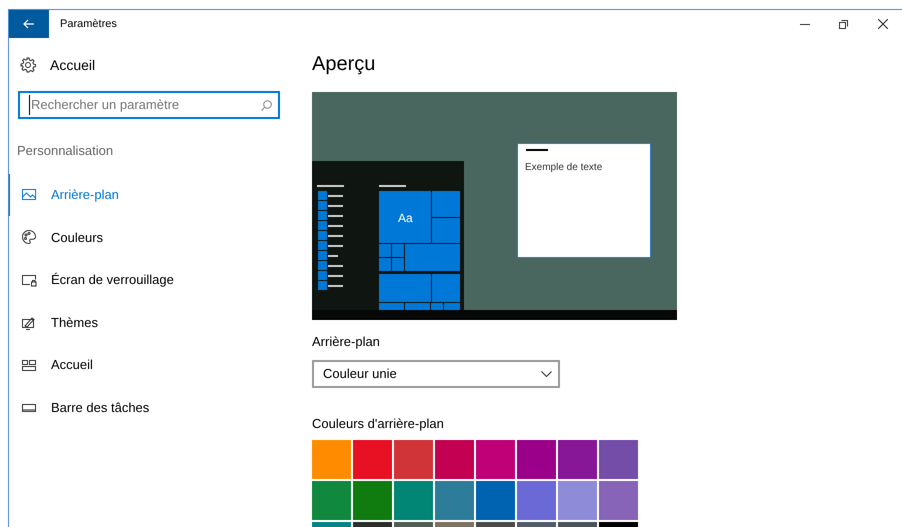 The image size is (902, 527). I want to click on nav-item: Accueil, so click(154, 365).